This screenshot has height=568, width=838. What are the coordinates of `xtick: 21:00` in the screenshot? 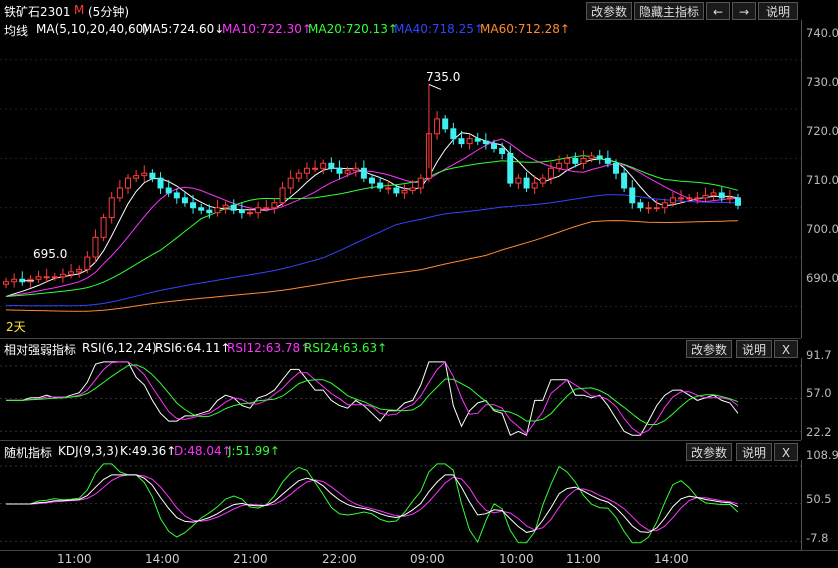 It's located at (250, 559).